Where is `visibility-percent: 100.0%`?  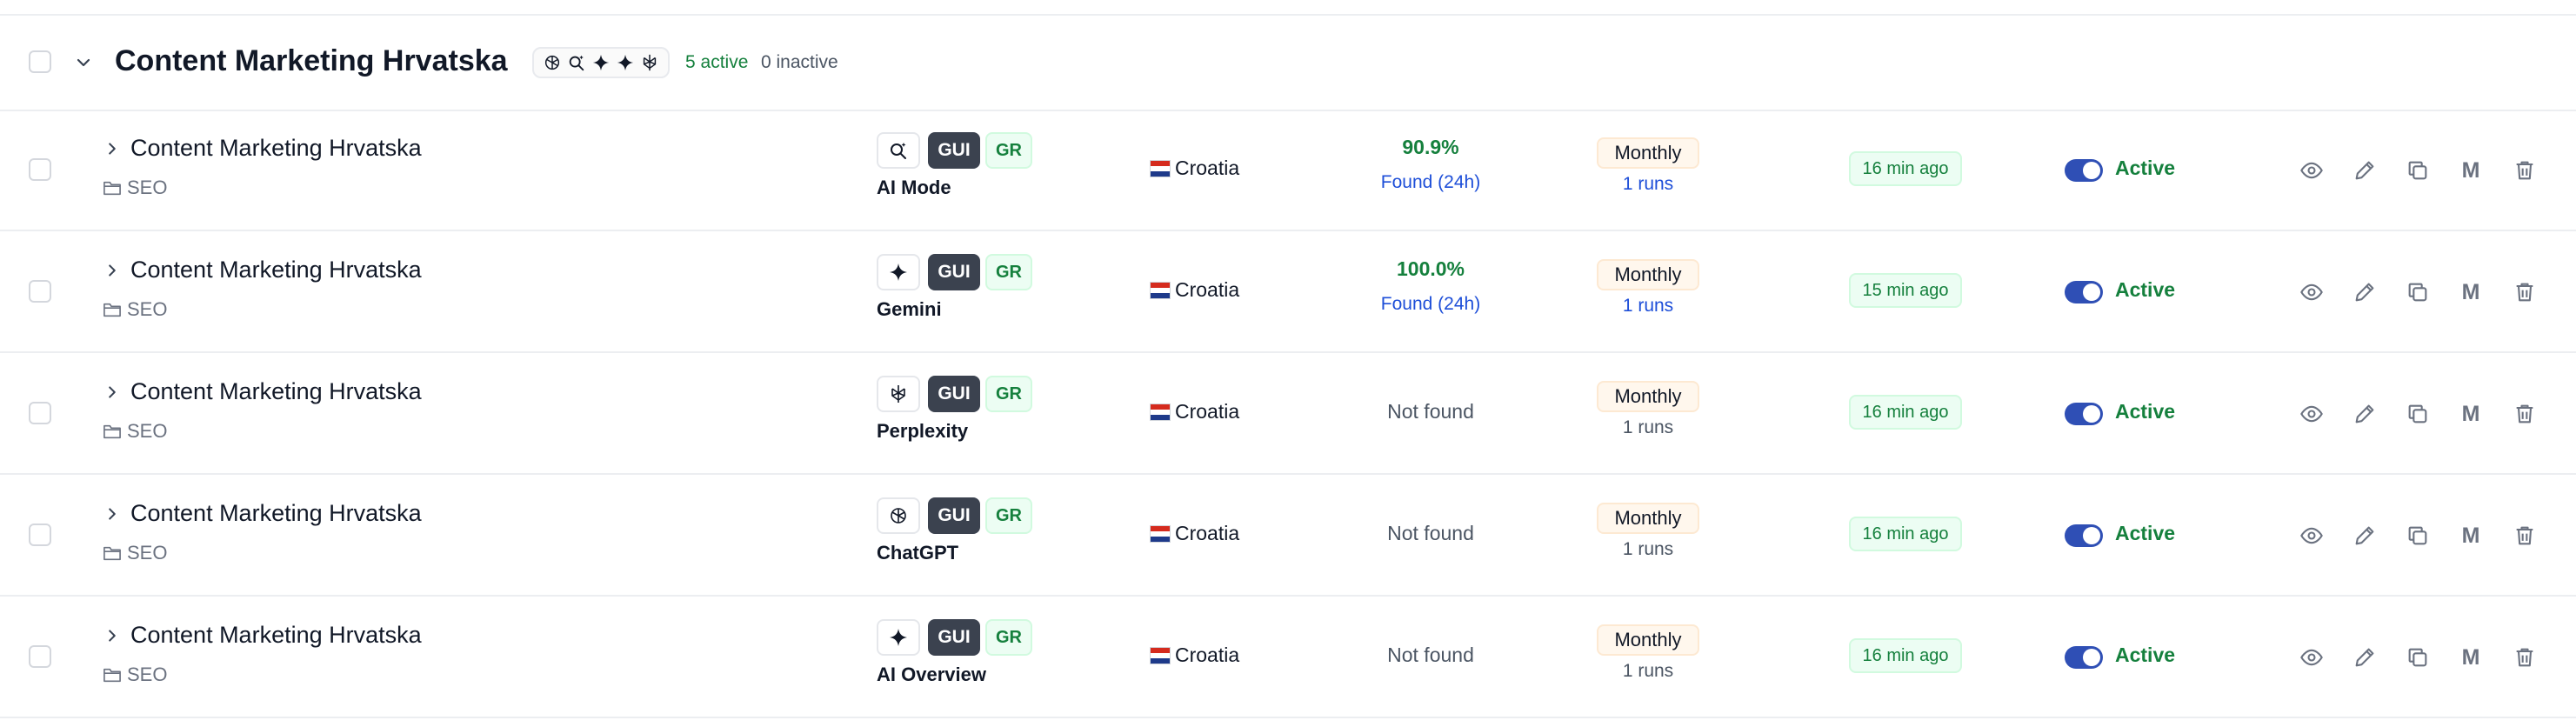 visibility-percent: 100.0% is located at coordinates (1430, 268).